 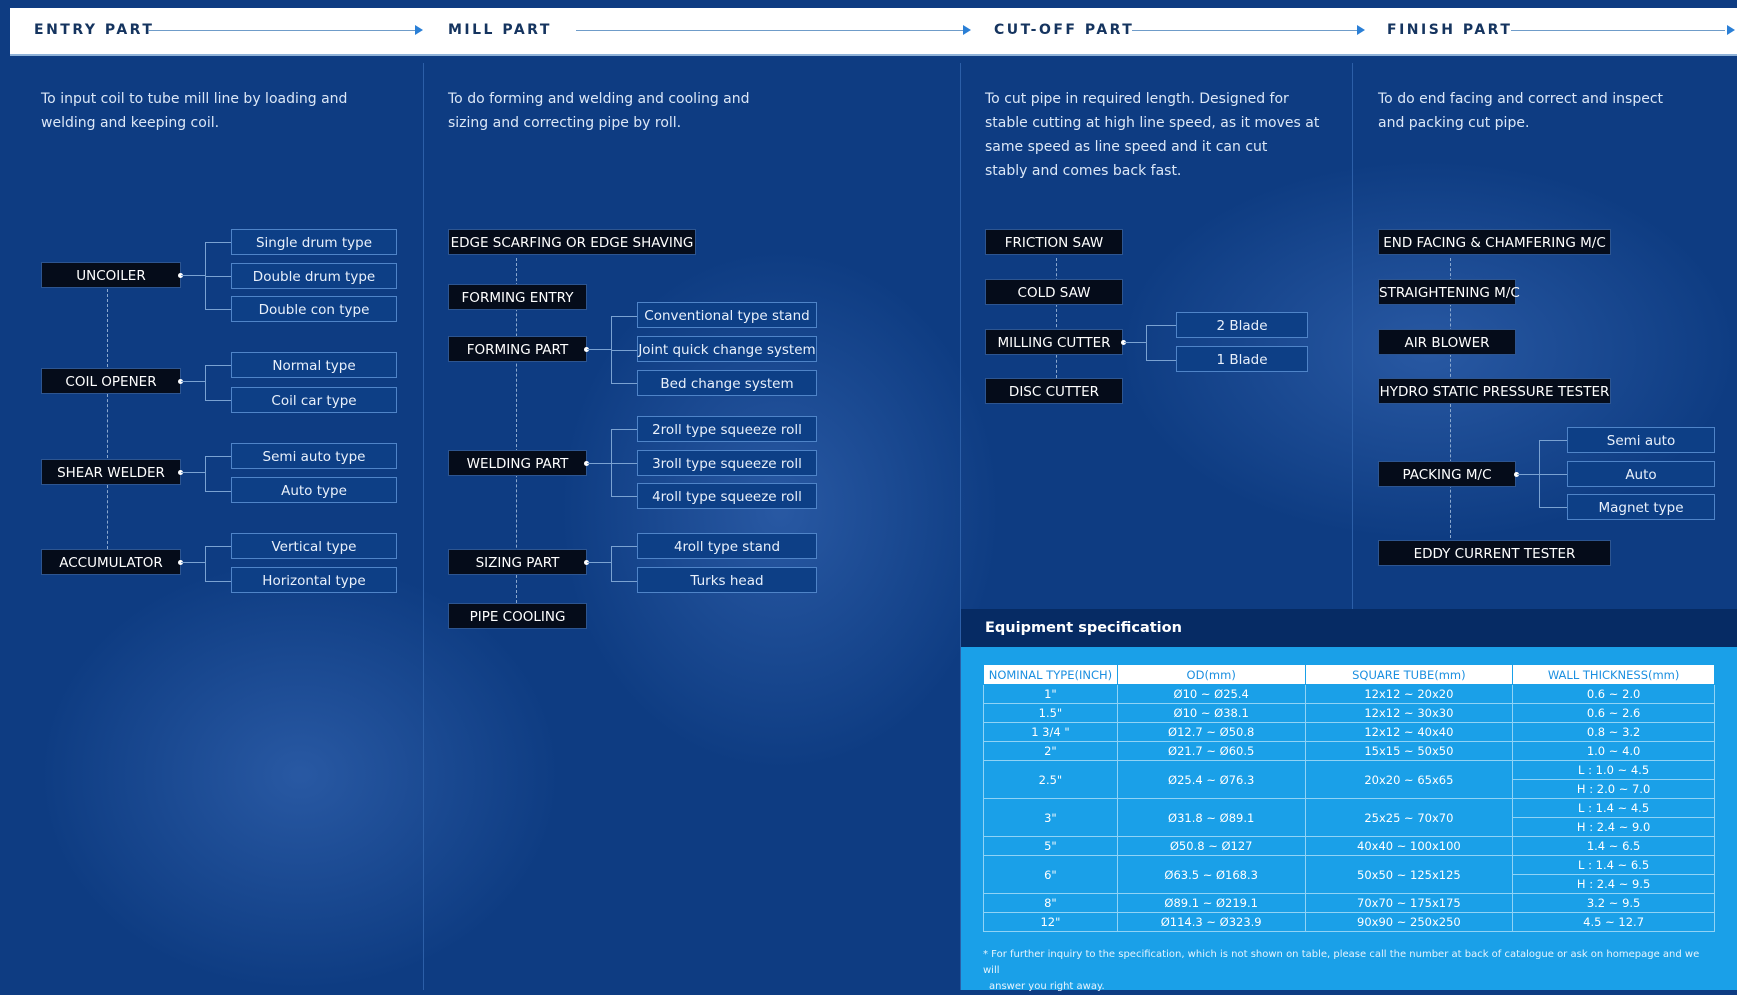 What do you see at coordinates (727, 463) in the screenshot?
I see `welding-option: 3roll type squeeze roll` at bounding box center [727, 463].